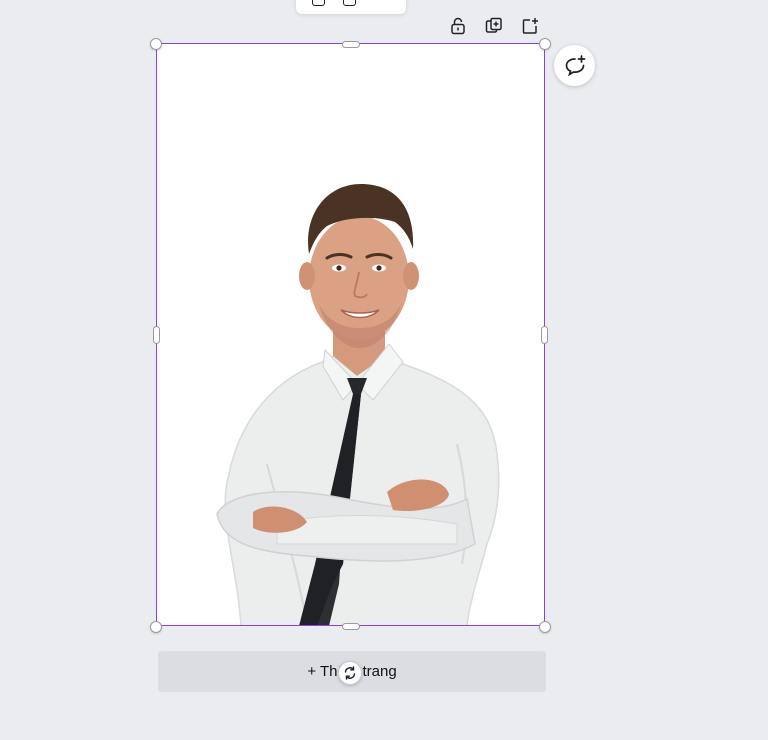  I want to click on lock-page-button, so click(458, 26).